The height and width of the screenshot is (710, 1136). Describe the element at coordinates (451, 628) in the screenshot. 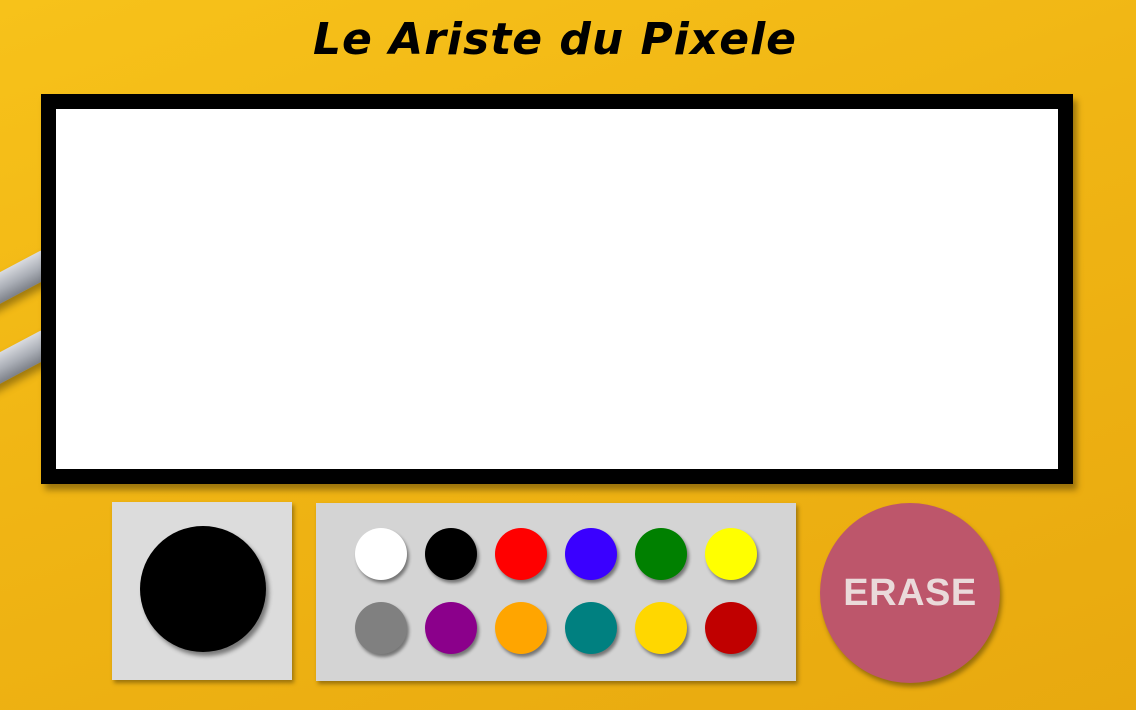

I see `color-swatch-purple` at that location.